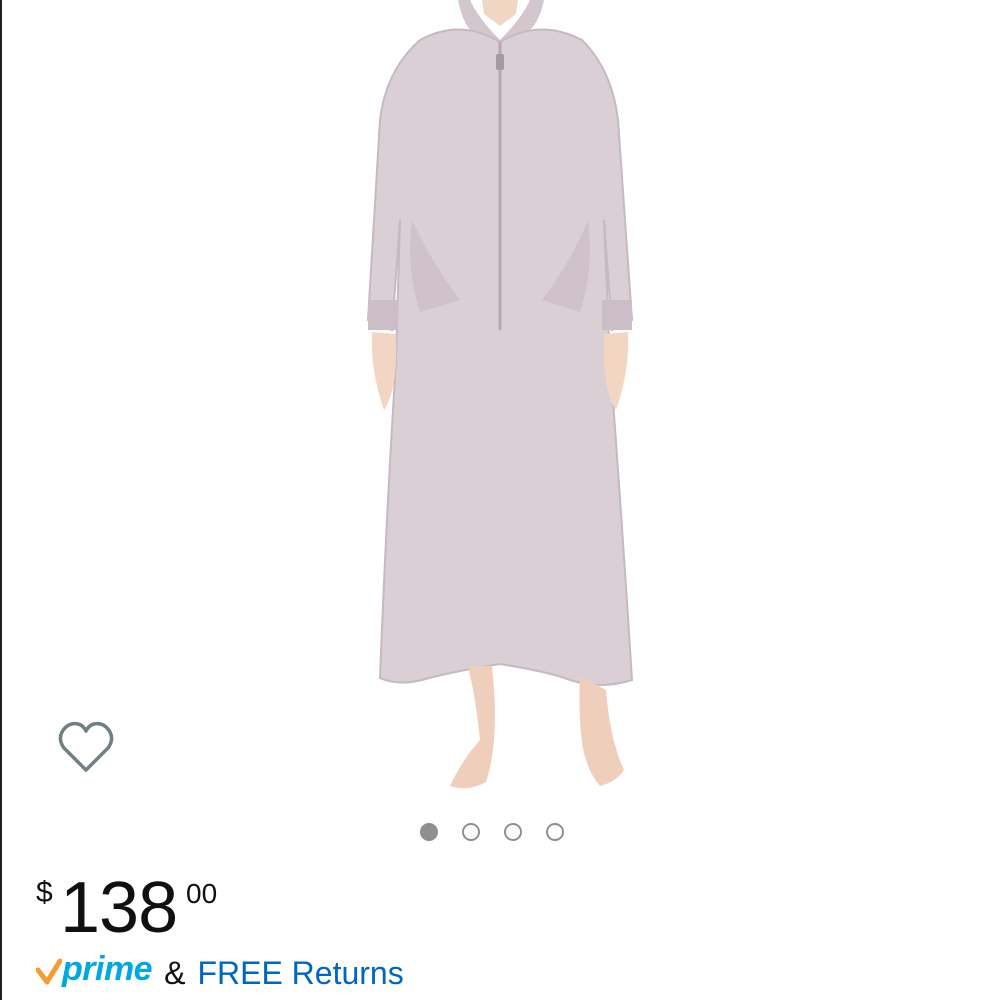 The height and width of the screenshot is (1000, 1000). I want to click on prime-logo-text: prime, so click(107, 968).